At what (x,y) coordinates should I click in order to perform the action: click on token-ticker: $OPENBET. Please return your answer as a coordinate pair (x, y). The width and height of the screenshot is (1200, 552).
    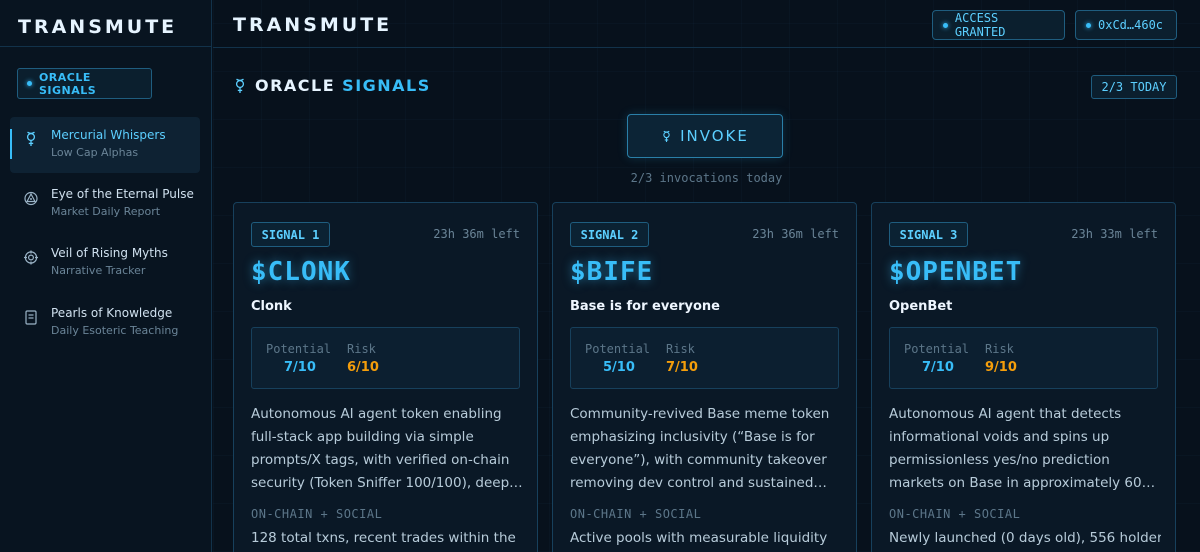
    Looking at the image, I should click on (956, 272).